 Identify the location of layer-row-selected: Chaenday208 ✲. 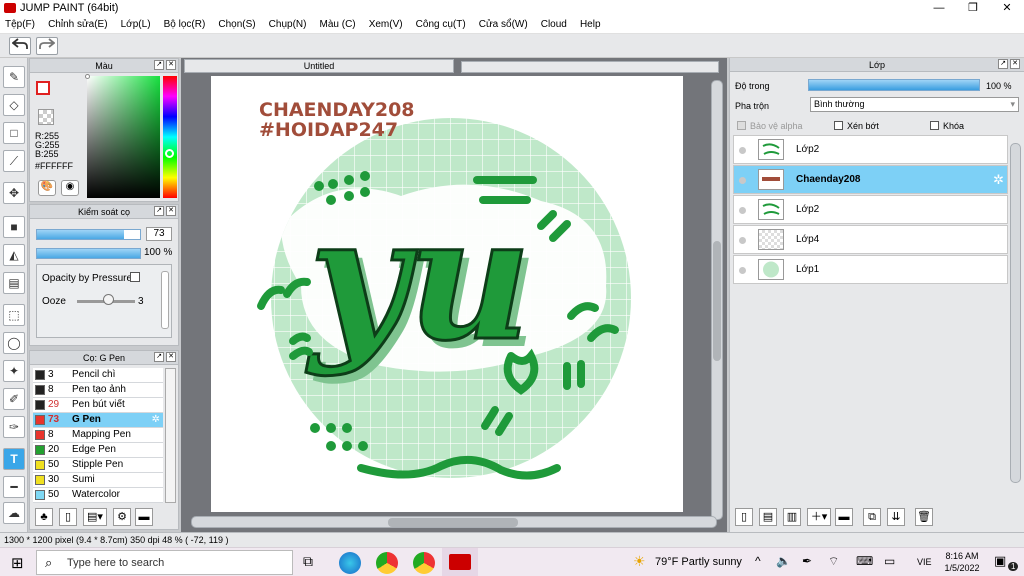
(870, 179).